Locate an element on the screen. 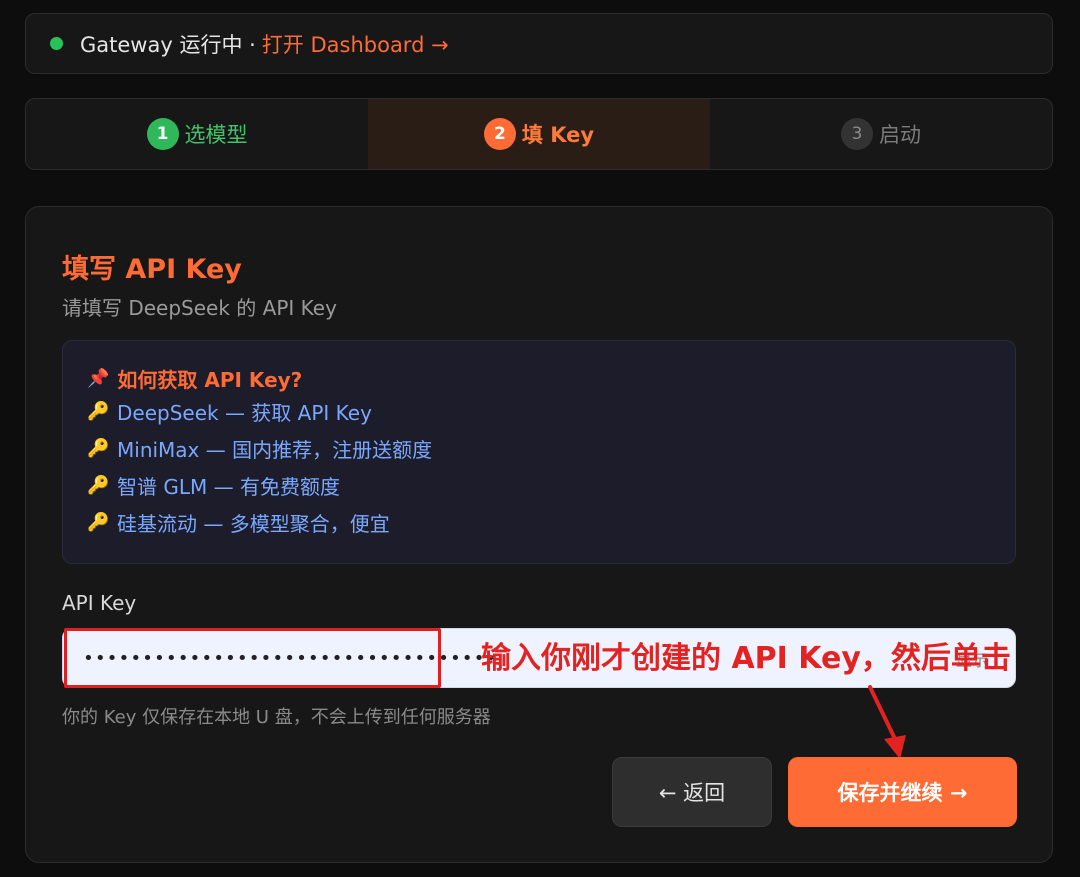 Image resolution: width=1080 pixels, height=877 pixels. step-number-badge: 2 is located at coordinates (499, 134).